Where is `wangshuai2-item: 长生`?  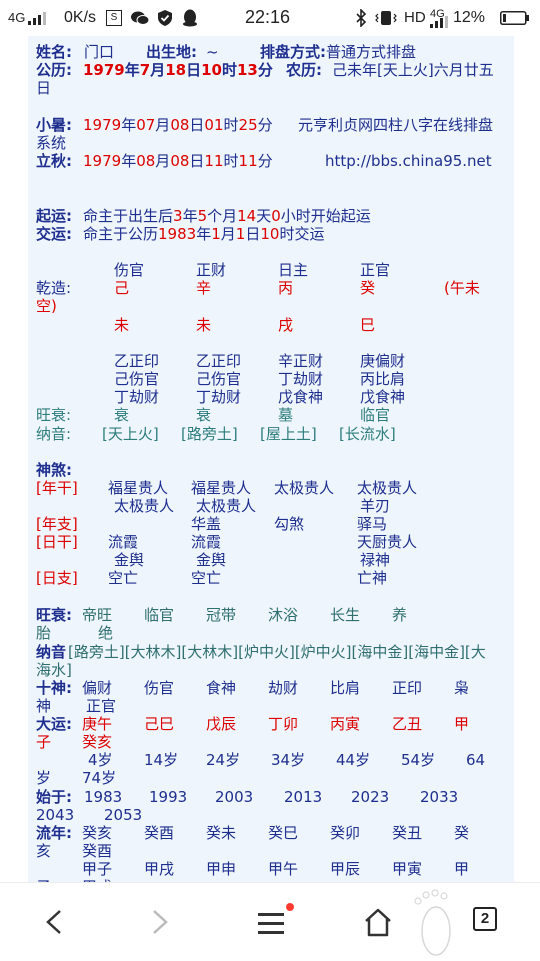
wangshuai2-item: 长生 is located at coordinates (345, 615).